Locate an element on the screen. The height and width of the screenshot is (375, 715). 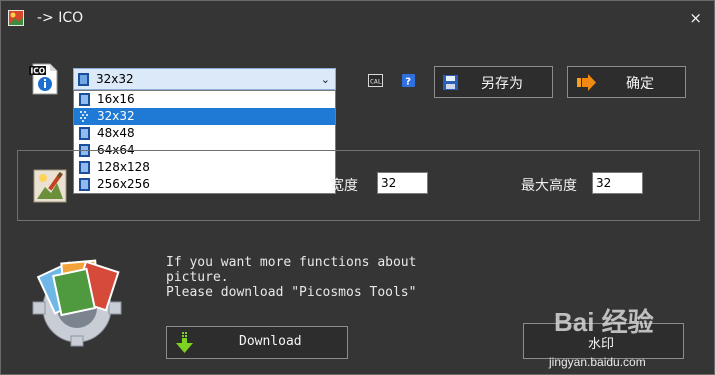
calculator-icon: CAL is located at coordinates (375, 80).